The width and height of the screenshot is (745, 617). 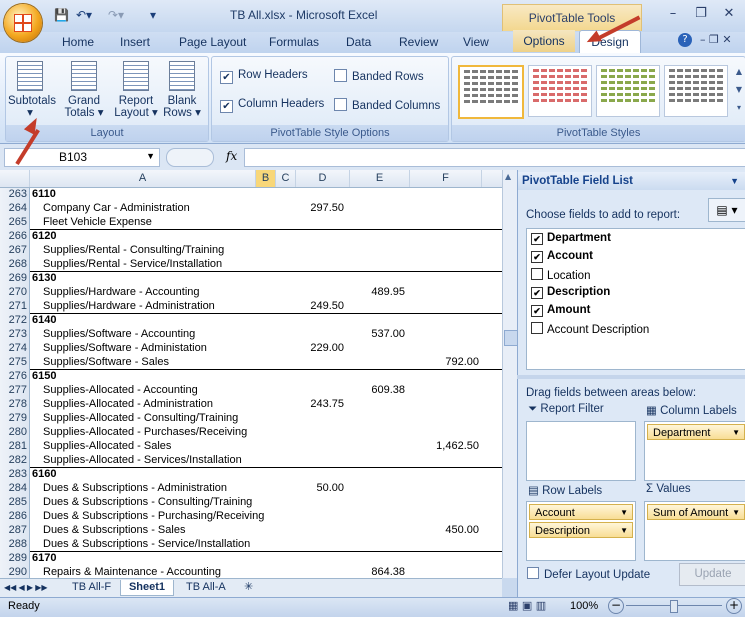 I want to click on column-labels-area: Department ▼, so click(x=694, y=451).